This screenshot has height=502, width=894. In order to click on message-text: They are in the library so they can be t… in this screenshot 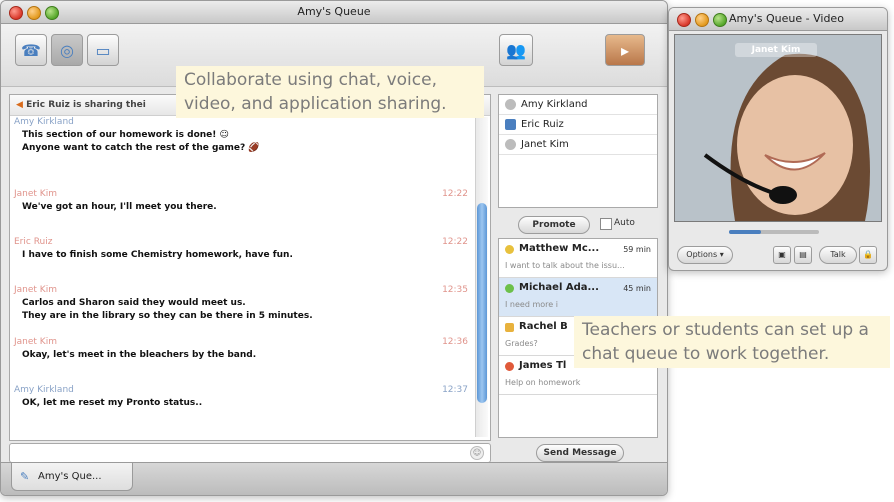, I will do `click(167, 316)`.